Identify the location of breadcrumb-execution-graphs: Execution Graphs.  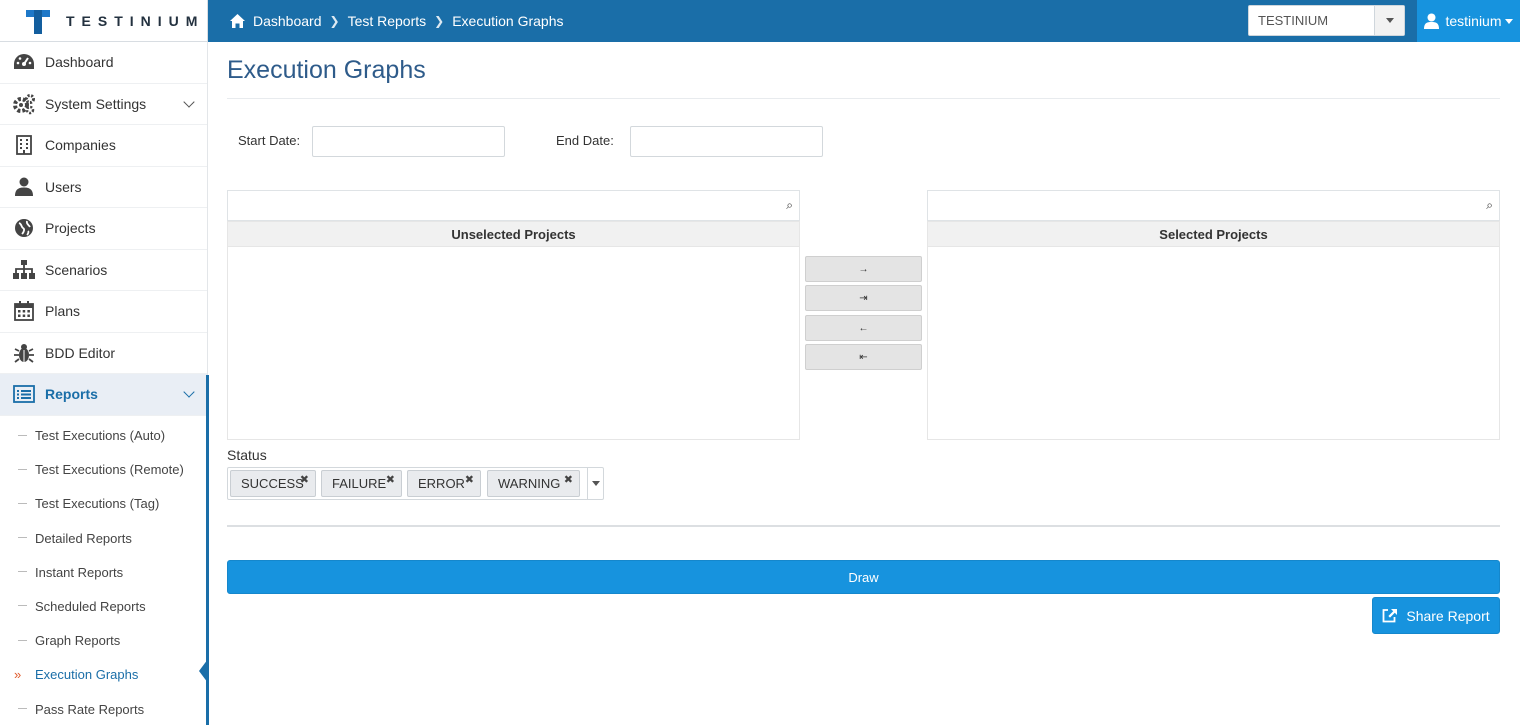
(507, 21).